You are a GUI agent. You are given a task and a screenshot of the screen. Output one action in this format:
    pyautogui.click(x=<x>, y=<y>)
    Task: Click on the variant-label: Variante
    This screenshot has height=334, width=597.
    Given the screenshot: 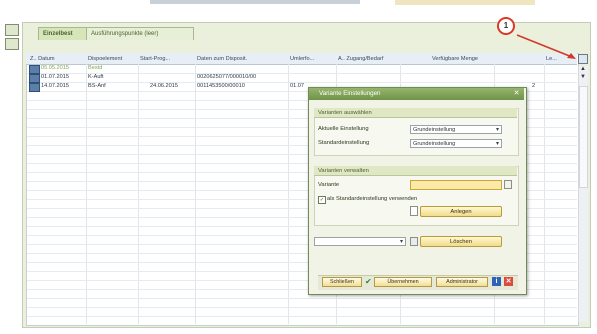 What is the action you would take?
    pyautogui.click(x=329, y=185)
    